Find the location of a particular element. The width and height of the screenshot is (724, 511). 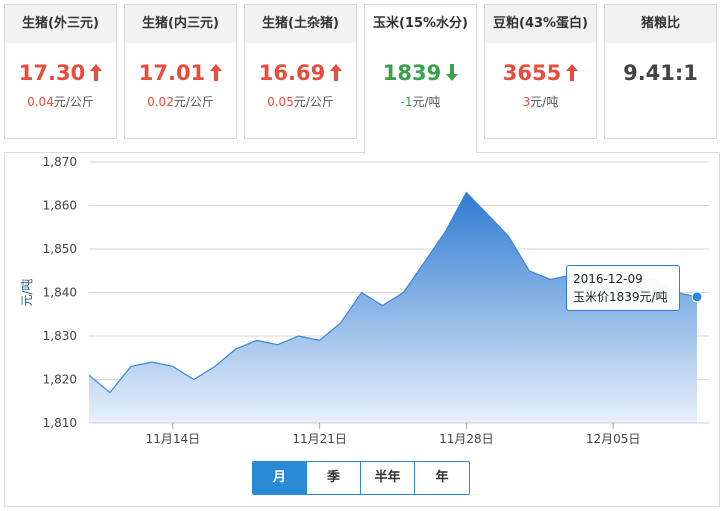

tab-half-year: 半年 is located at coordinates (388, 478).